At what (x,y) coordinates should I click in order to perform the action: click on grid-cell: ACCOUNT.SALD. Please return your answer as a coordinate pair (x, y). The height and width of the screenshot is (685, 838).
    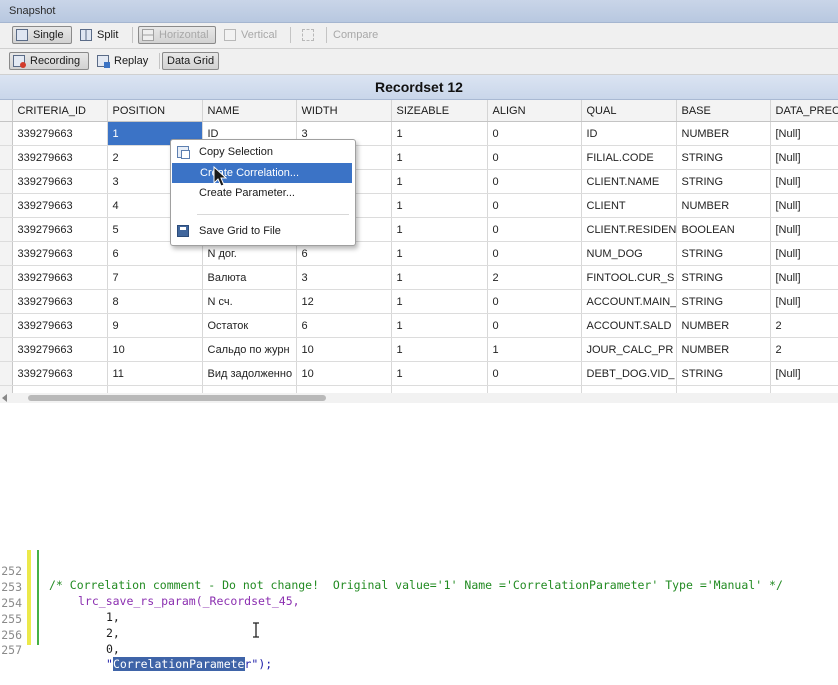
    Looking at the image, I should click on (629, 325).